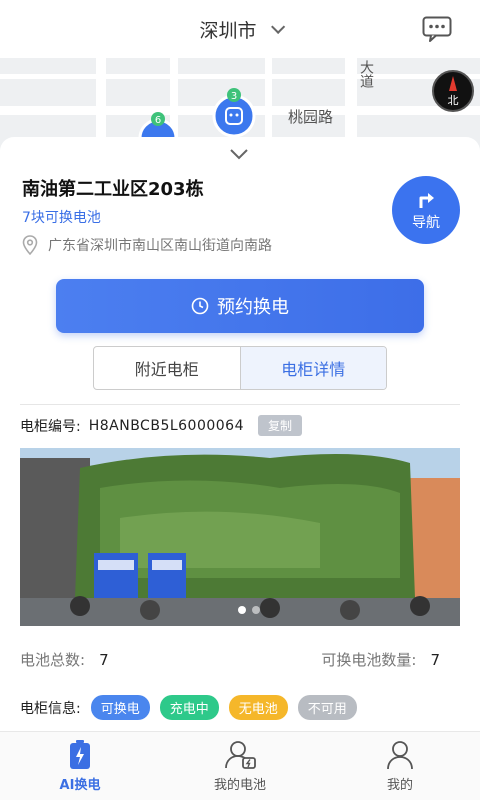 The height and width of the screenshot is (800, 480). I want to click on pin-count: 3, so click(234, 96).